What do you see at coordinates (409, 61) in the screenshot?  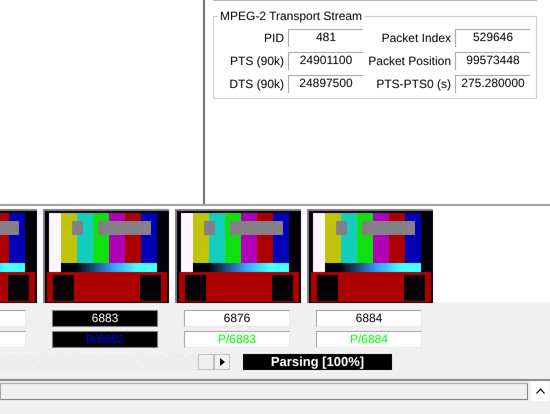 I see `field-label: Packet Position` at bounding box center [409, 61].